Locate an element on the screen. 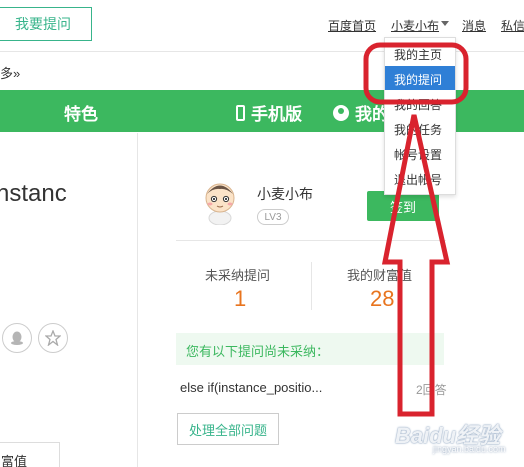 The width and height of the screenshot is (524, 467). question-title: nstanc is located at coordinates (33, 193).